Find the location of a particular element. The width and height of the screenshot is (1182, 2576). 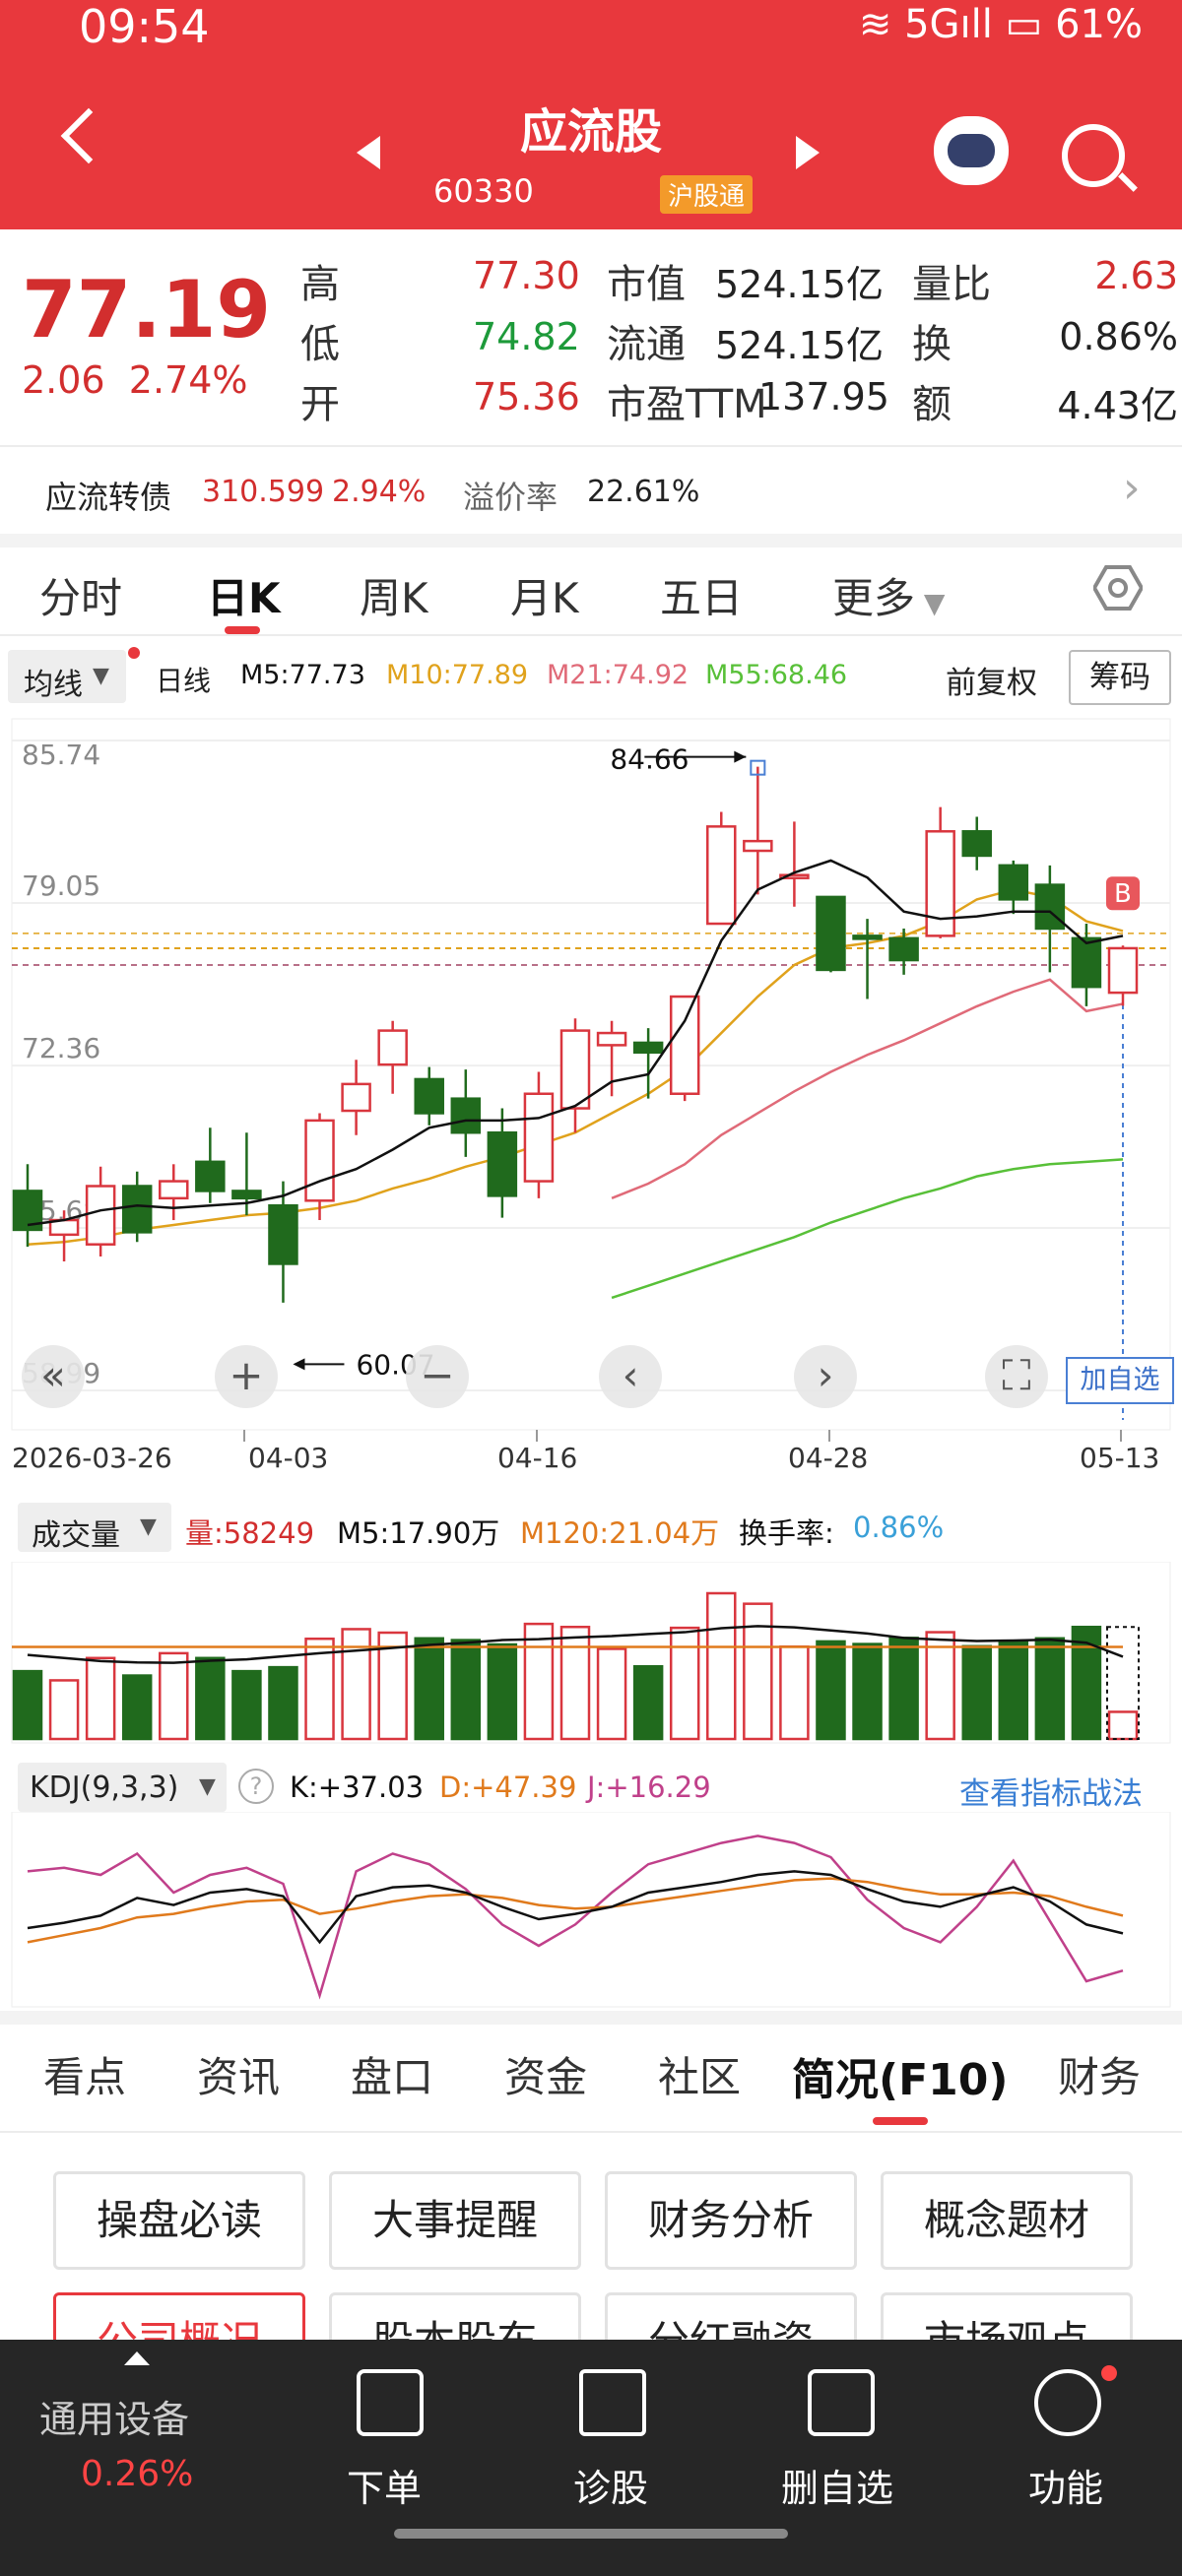

assistant-robot-icon is located at coordinates (971, 150).